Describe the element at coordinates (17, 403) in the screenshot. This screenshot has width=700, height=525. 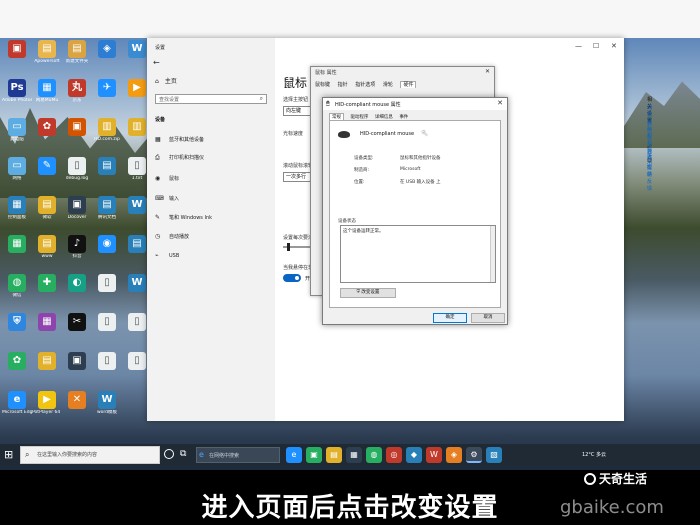
I see `desktop-icon: e Microsoft Edge` at that location.